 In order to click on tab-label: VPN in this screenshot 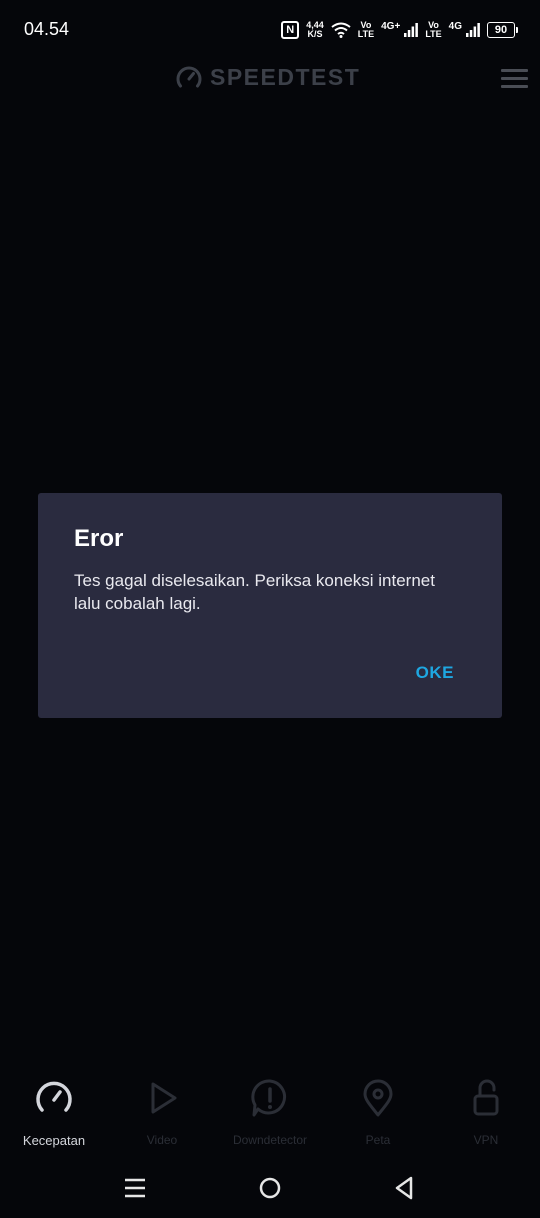, I will do `click(486, 1140)`.